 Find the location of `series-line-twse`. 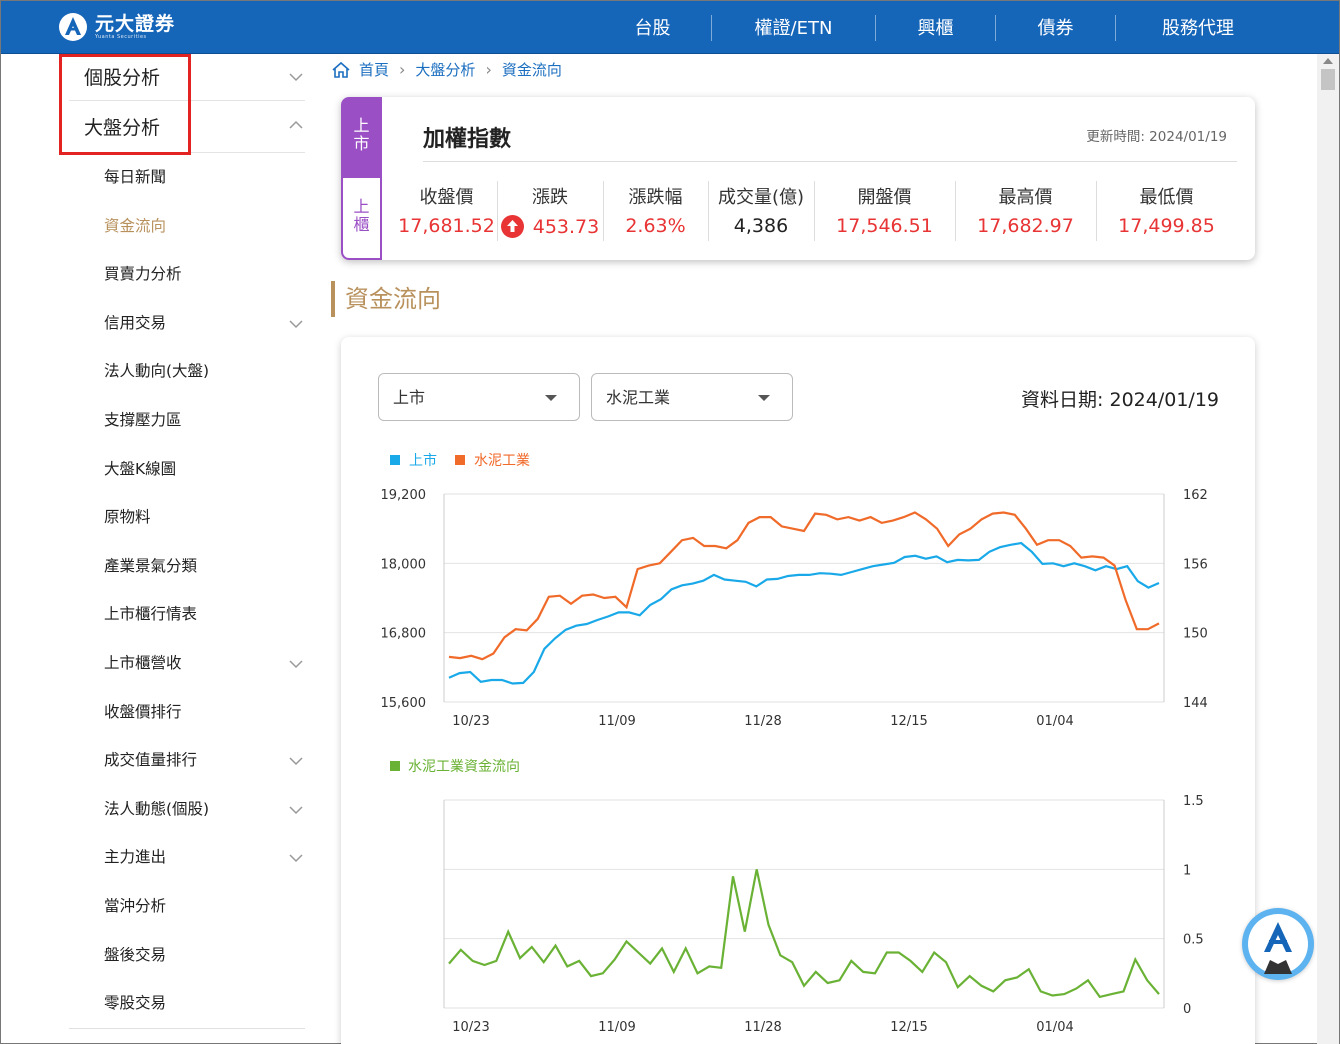

series-line-twse is located at coordinates (804, 613).